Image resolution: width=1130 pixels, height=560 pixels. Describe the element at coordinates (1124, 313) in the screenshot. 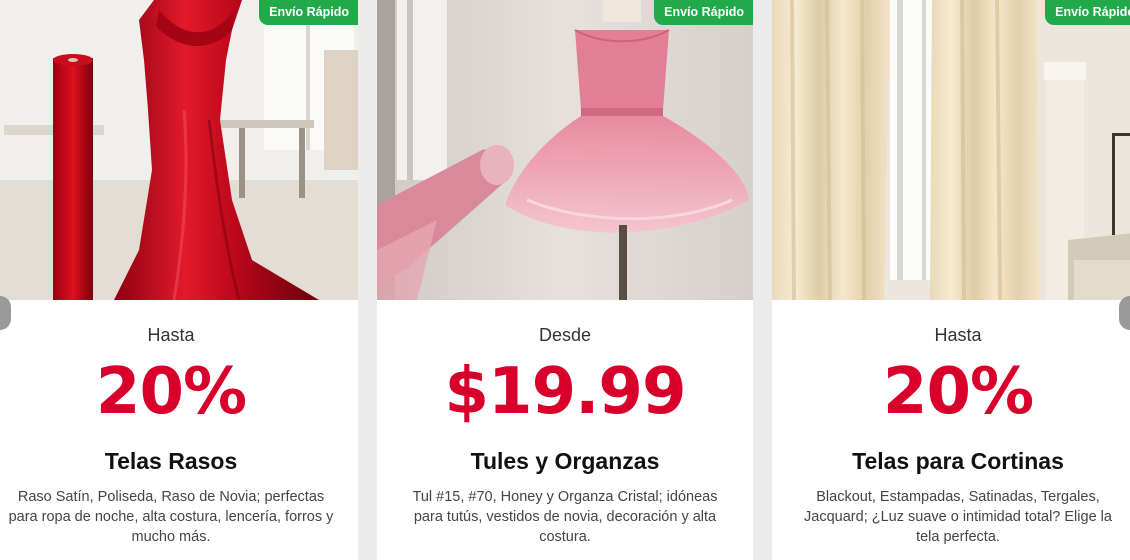

I see `chevron-right-icon` at that location.